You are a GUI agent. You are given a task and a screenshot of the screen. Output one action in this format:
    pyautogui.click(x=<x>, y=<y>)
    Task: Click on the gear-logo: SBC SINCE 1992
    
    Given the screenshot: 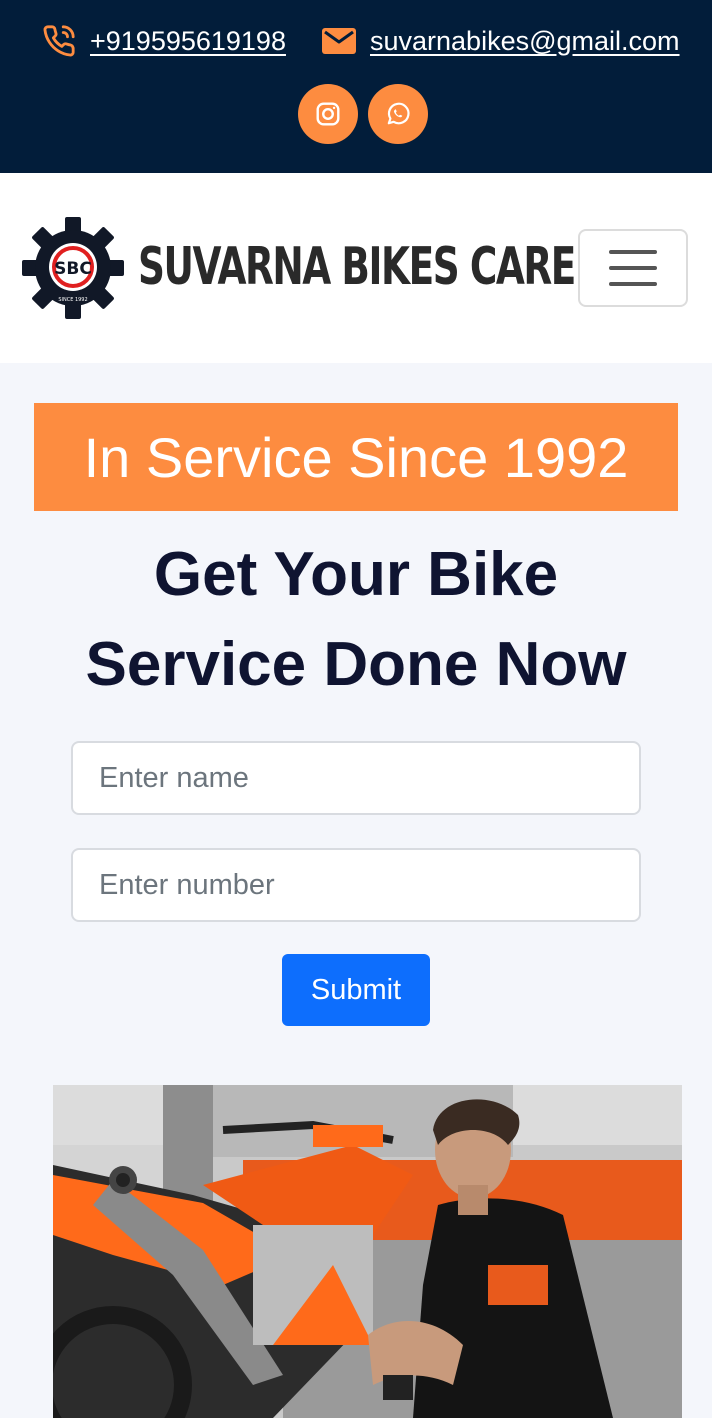 What is the action you would take?
    pyautogui.click(x=73, y=268)
    